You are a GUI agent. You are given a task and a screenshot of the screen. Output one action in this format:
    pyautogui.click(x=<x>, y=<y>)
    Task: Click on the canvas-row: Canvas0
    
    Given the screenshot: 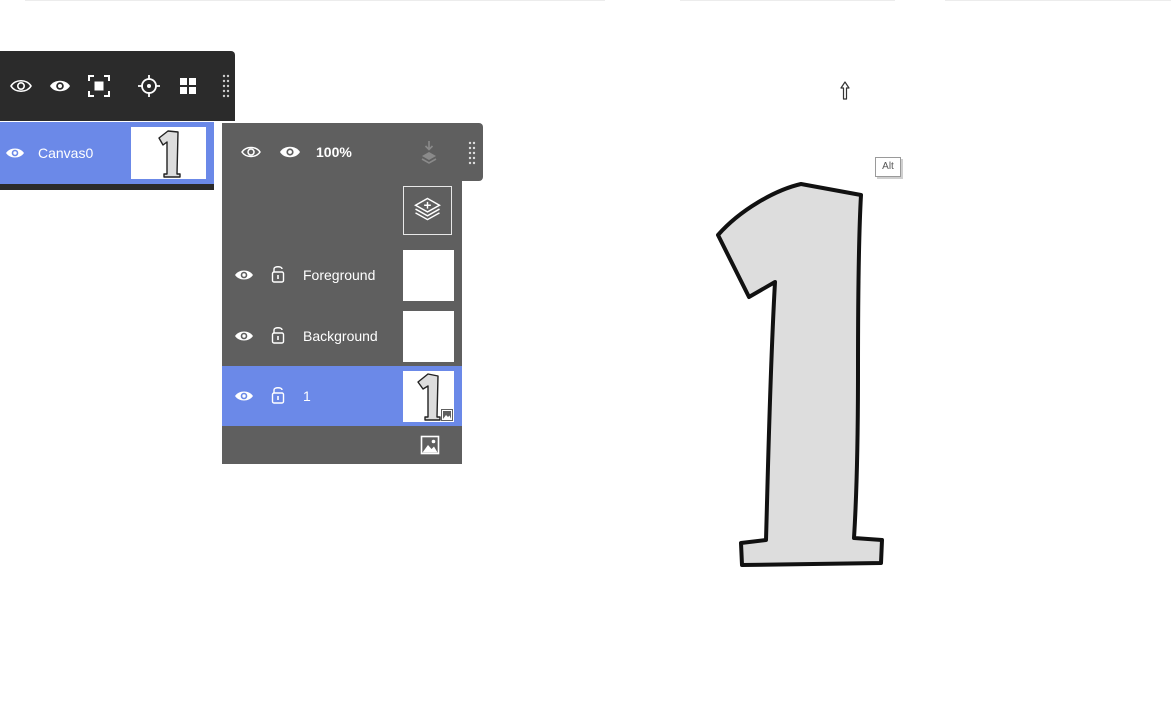 What is the action you would take?
    pyautogui.click(x=107, y=153)
    